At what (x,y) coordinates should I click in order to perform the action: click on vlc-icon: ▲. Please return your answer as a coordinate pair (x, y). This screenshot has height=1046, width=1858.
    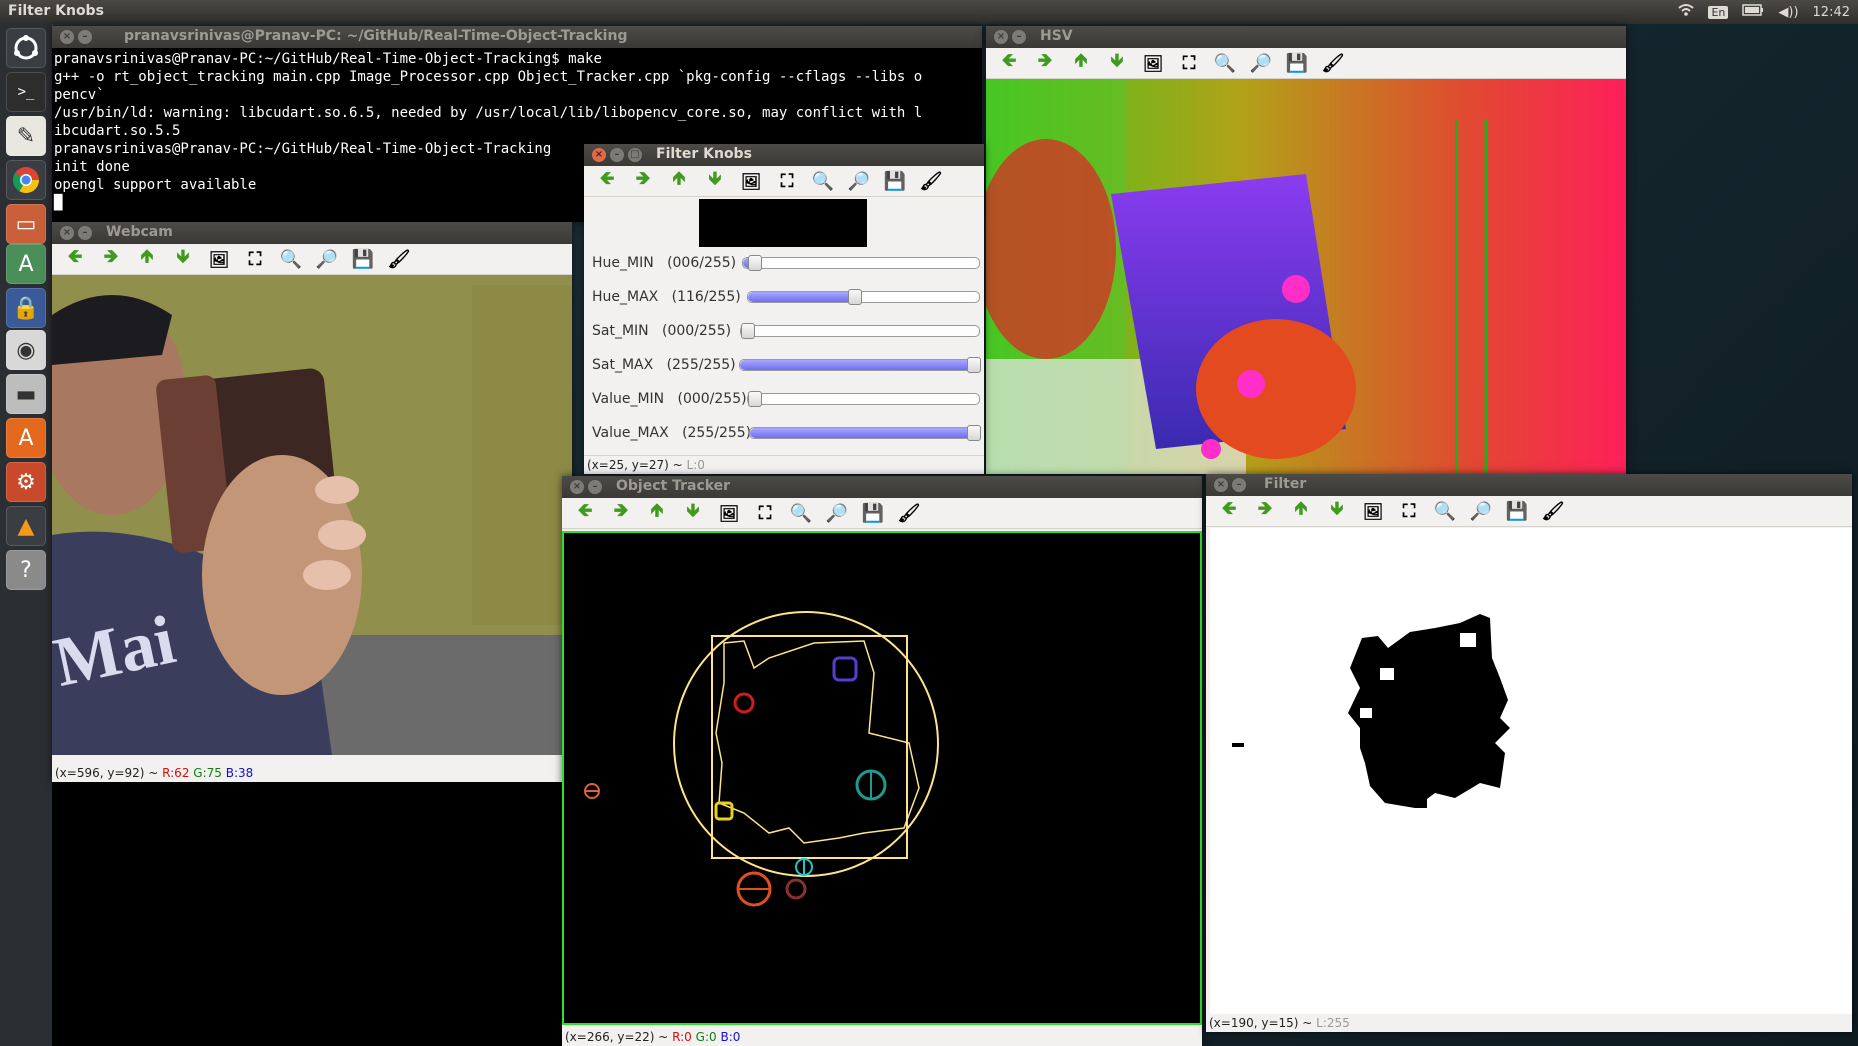
    Looking at the image, I should click on (26, 526).